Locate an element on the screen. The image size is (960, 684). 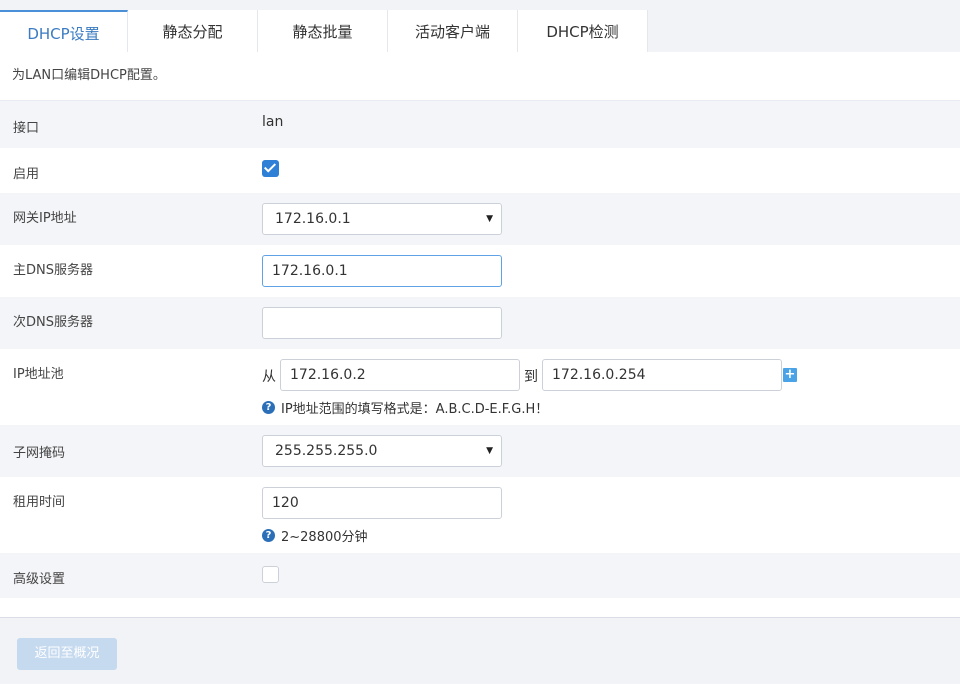
tab-static-allocation: 静态分配 is located at coordinates (193, 31).